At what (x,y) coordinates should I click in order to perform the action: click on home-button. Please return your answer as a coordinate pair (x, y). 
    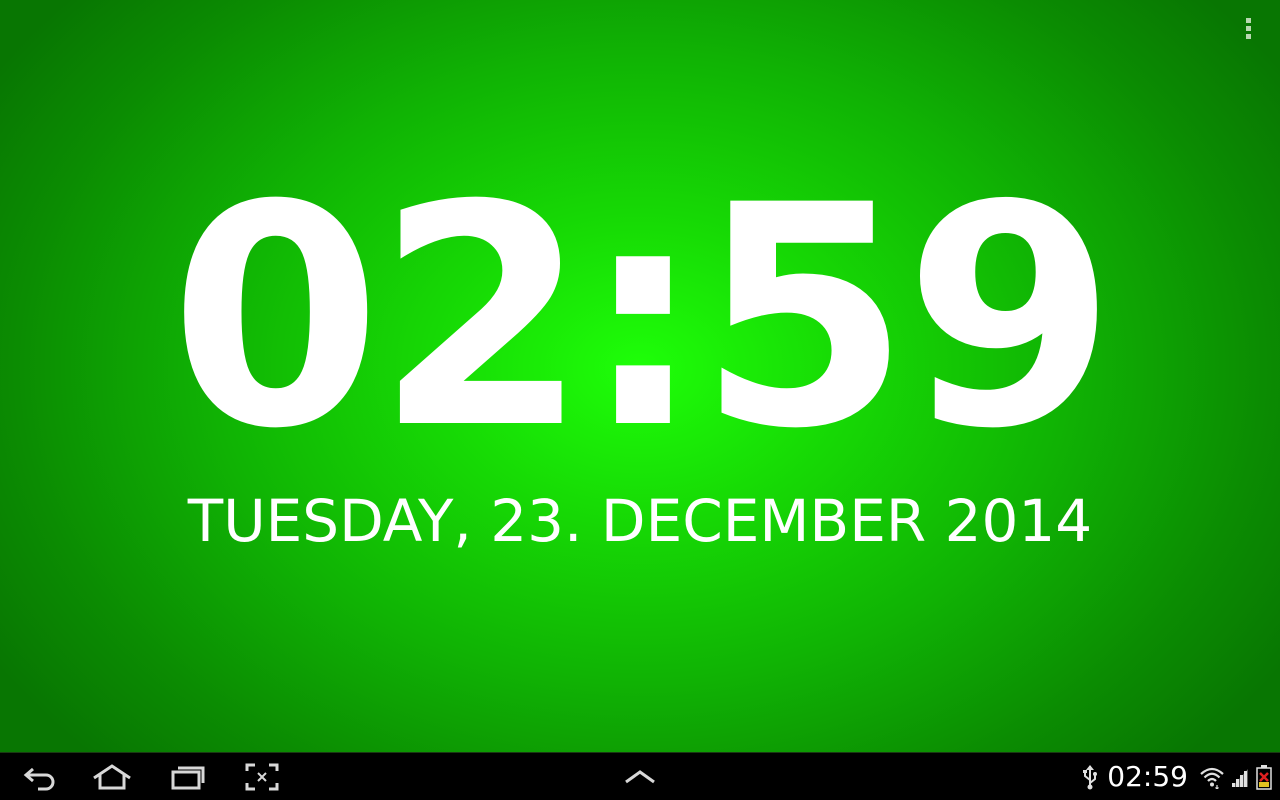
    Looking at the image, I should click on (112, 777).